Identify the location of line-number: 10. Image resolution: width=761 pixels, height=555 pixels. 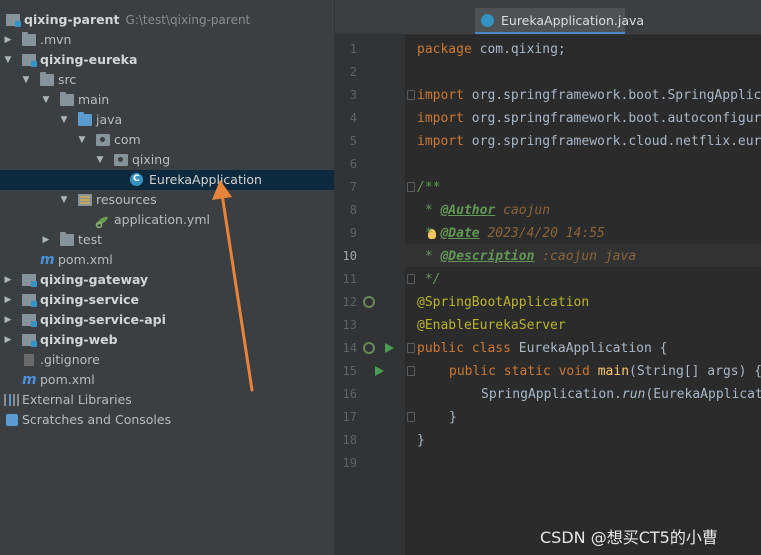
(349, 256).